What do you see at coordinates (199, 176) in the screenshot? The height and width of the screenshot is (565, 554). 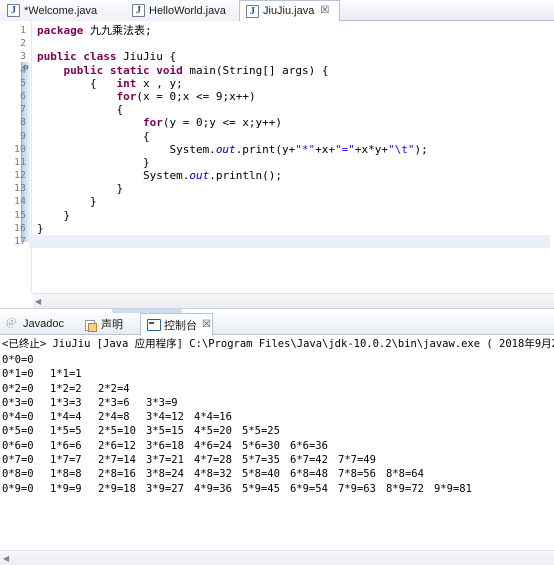 I see `code-token-fld: out` at bounding box center [199, 176].